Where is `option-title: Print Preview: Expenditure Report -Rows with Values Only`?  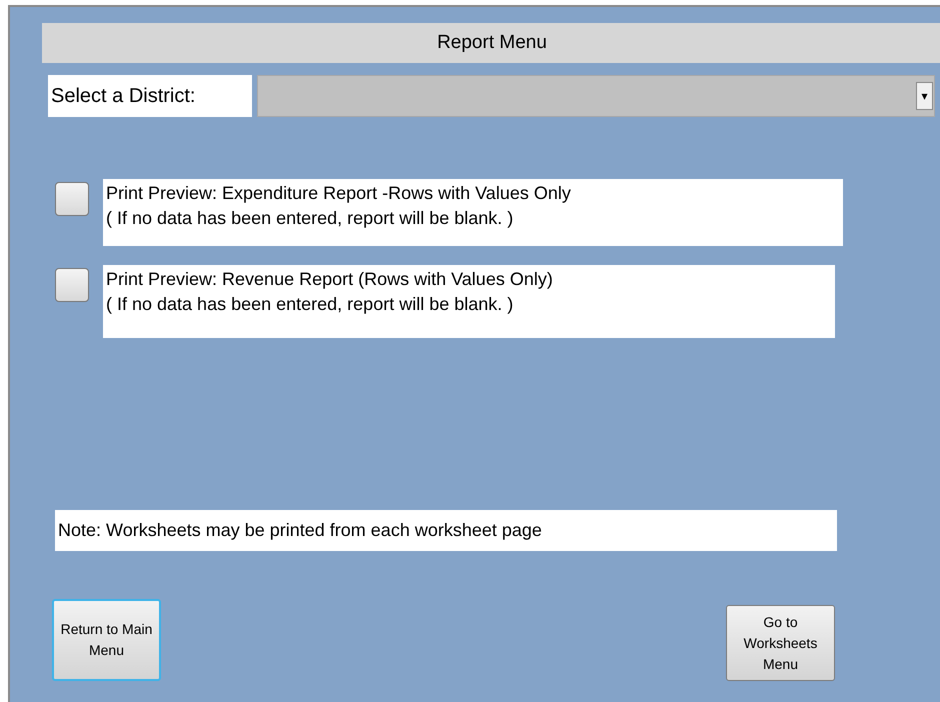
option-title: Print Preview: Expenditure Report -Rows with Values Only is located at coordinates (339, 193).